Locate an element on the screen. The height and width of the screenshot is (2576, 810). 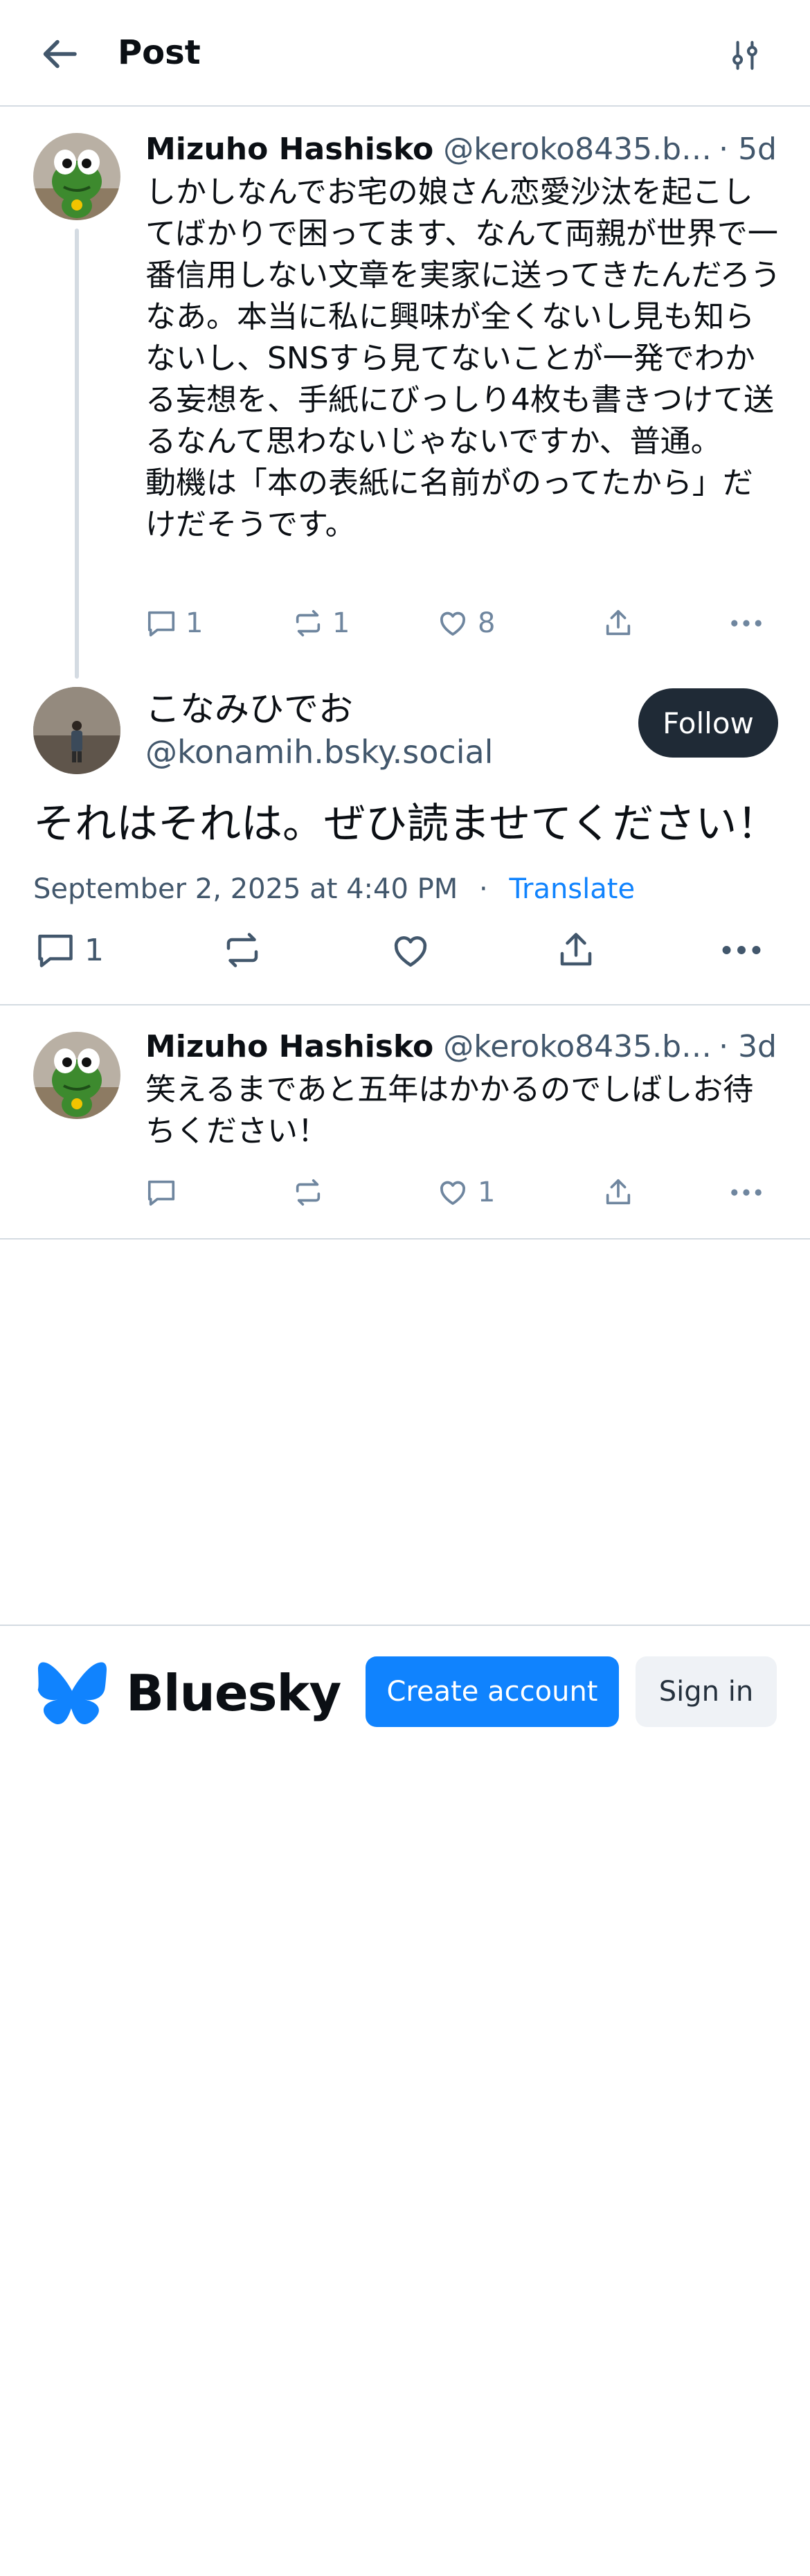
repost-count: 1 is located at coordinates (341, 623).